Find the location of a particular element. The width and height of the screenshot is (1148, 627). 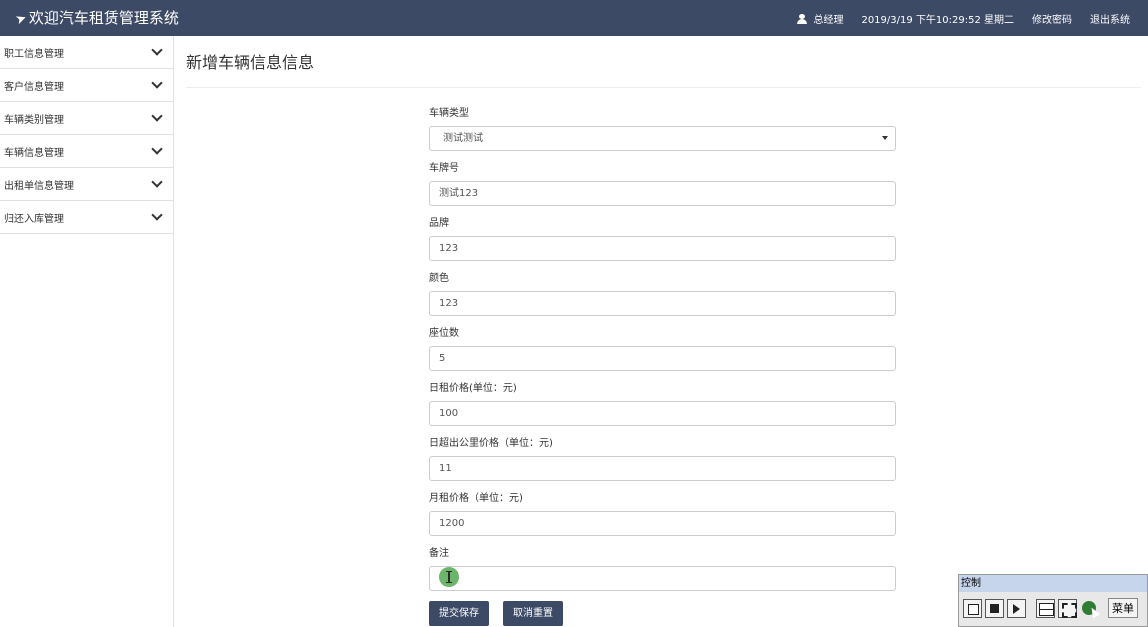

remark-input is located at coordinates (662, 578).